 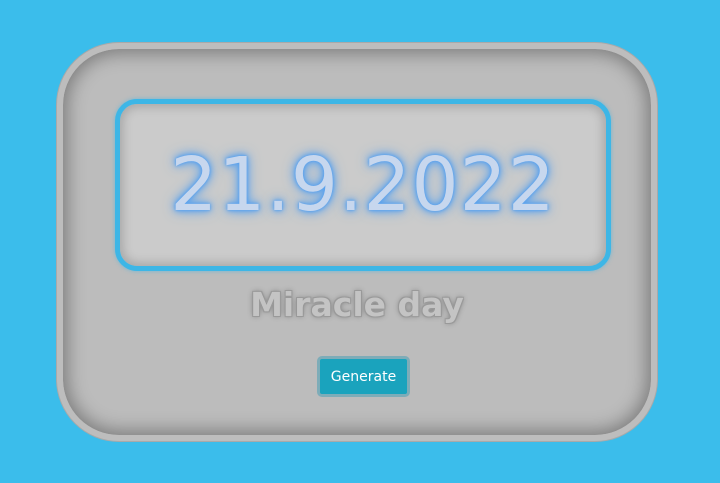 I want to click on date-text: 21.9.2022, so click(x=363, y=185).